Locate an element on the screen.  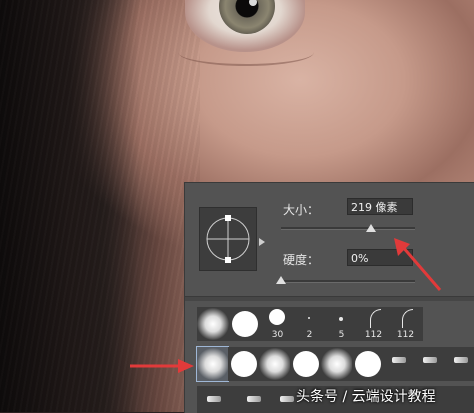
brush-preset: 2 is located at coordinates (309, 324).